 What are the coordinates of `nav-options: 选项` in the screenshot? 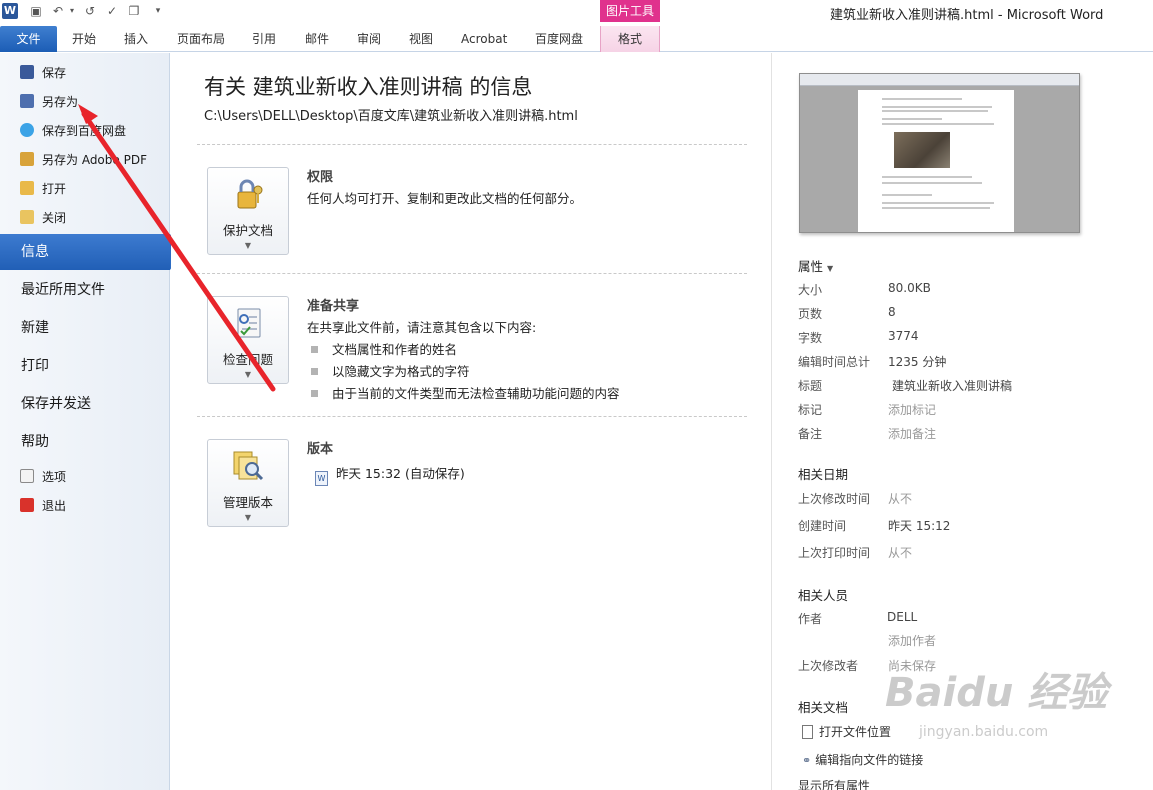 It's located at (43, 477).